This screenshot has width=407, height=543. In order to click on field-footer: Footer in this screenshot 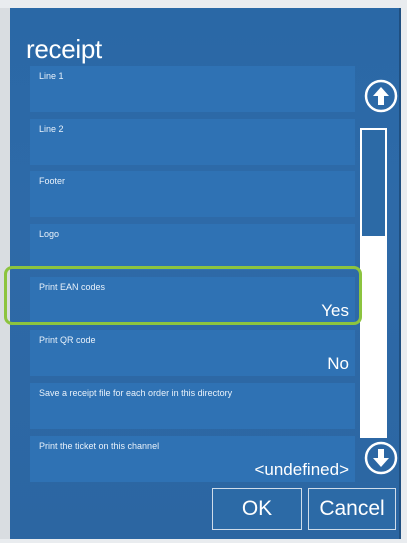, I will do `click(192, 194)`.